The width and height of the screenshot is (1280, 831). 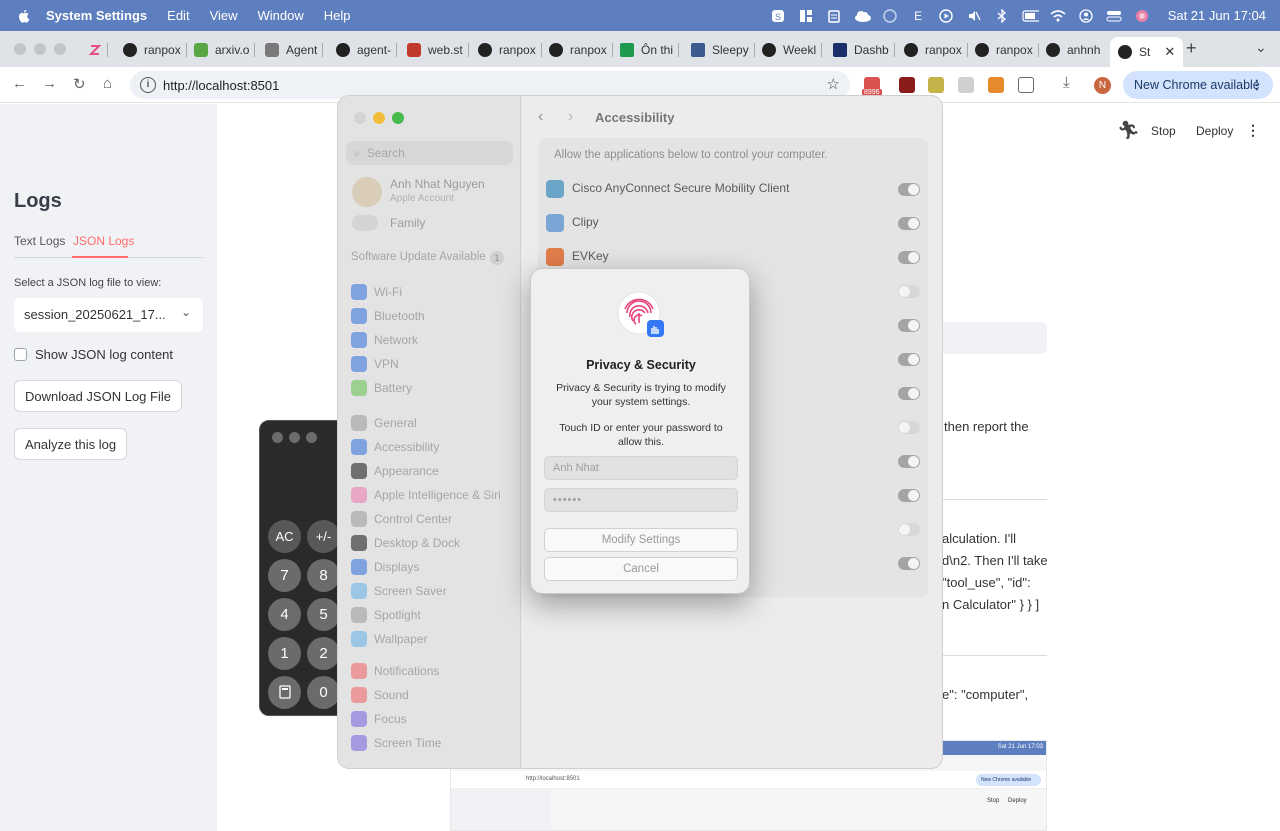 I want to click on settings-sidebar-item: Appearance, so click(x=395, y=471).